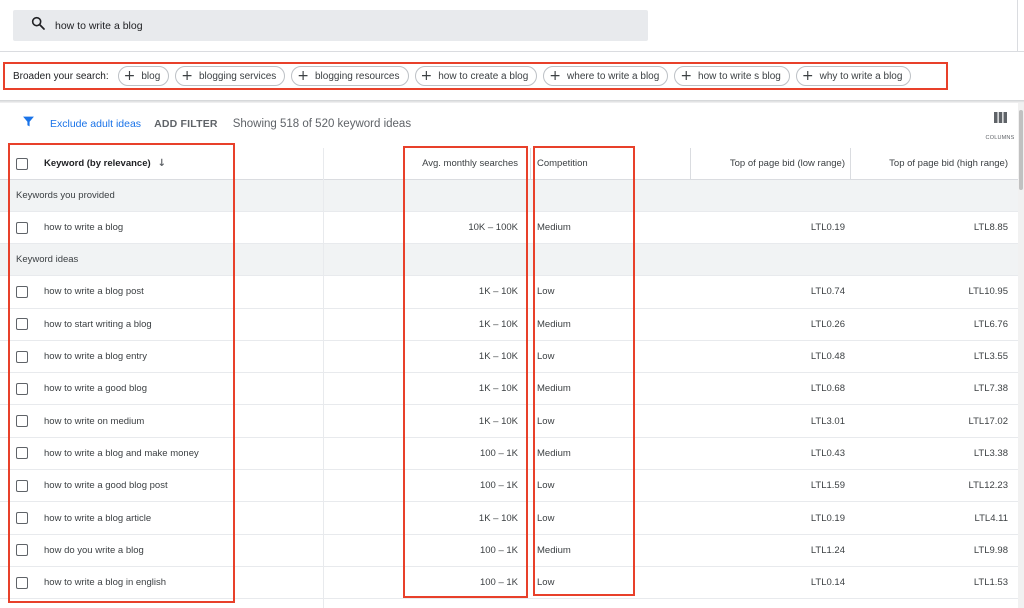  Describe the element at coordinates (861, 76) in the screenshot. I see `chip-label: why to write a blog` at that location.